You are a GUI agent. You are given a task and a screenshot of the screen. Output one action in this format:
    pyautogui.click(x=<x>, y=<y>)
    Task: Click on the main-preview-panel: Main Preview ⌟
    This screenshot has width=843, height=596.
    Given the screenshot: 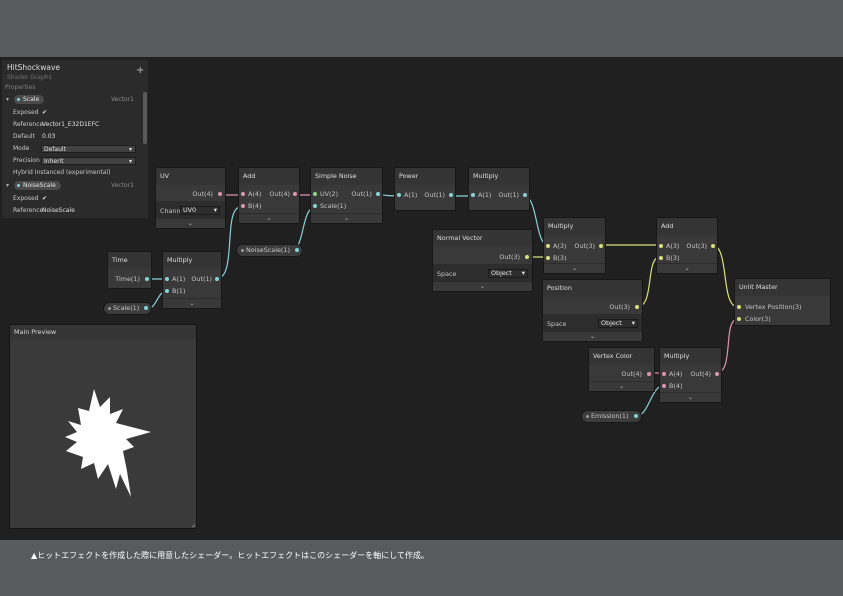 What is the action you would take?
    pyautogui.click(x=103, y=426)
    